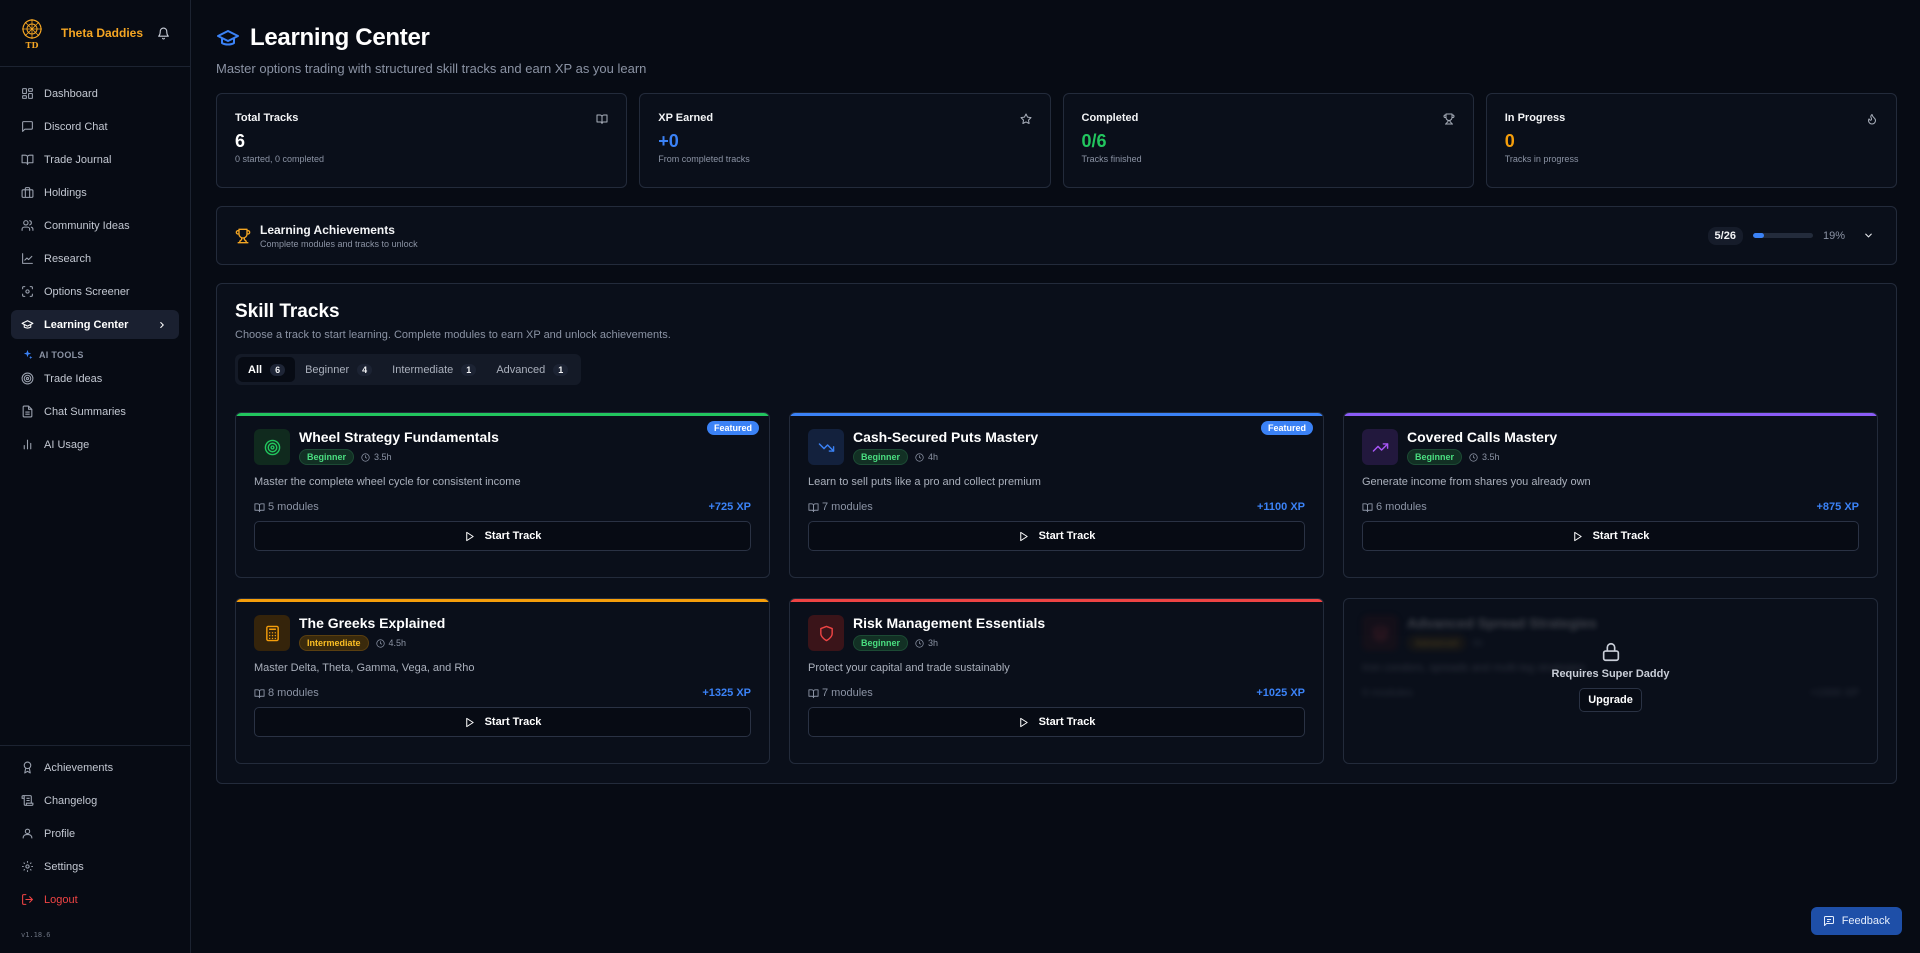 Image resolution: width=1920 pixels, height=953 pixels. What do you see at coordinates (1782, 235) in the screenshot?
I see `achievements-progress-bar` at bounding box center [1782, 235].